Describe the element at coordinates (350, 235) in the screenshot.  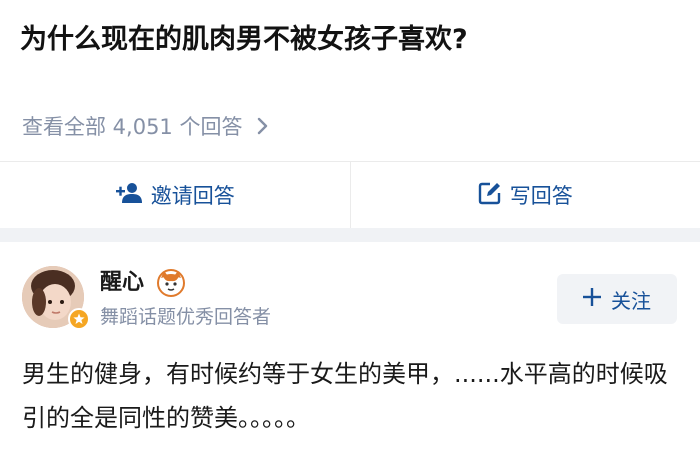
I see `section-gap` at that location.